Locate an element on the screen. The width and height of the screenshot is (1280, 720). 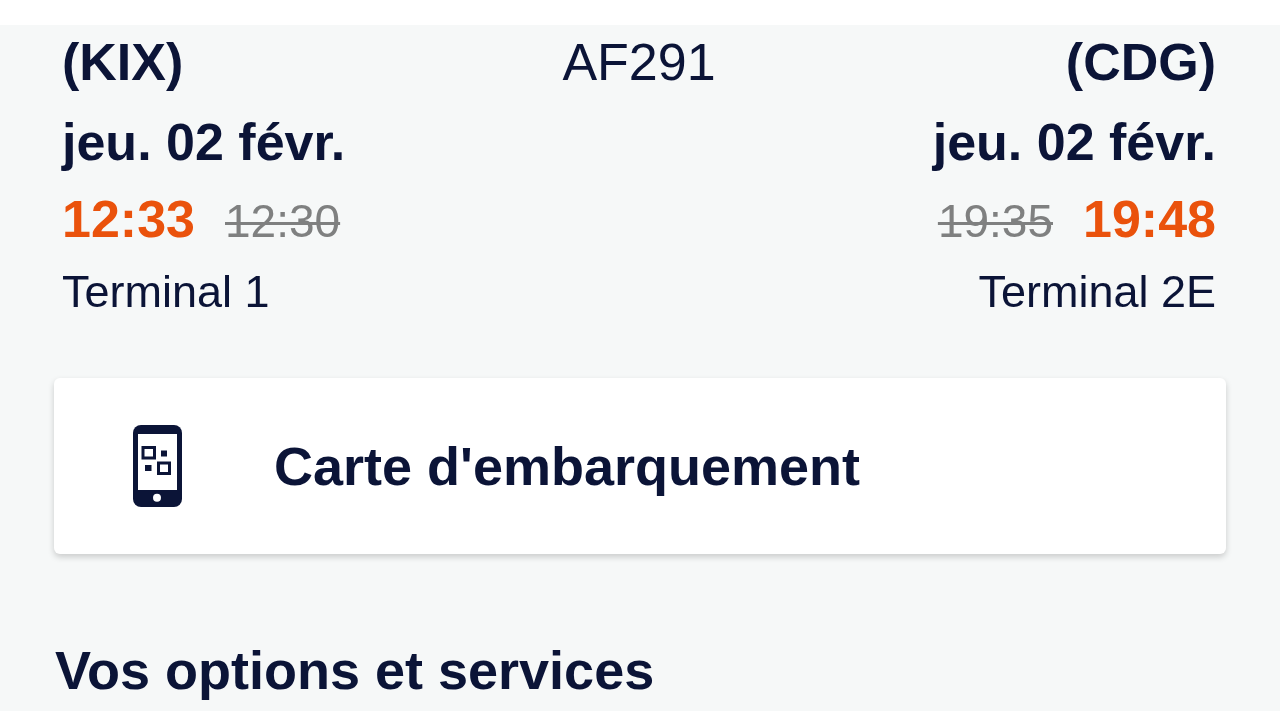
scheduled-time: 12:30 is located at coordinates (283, 221).